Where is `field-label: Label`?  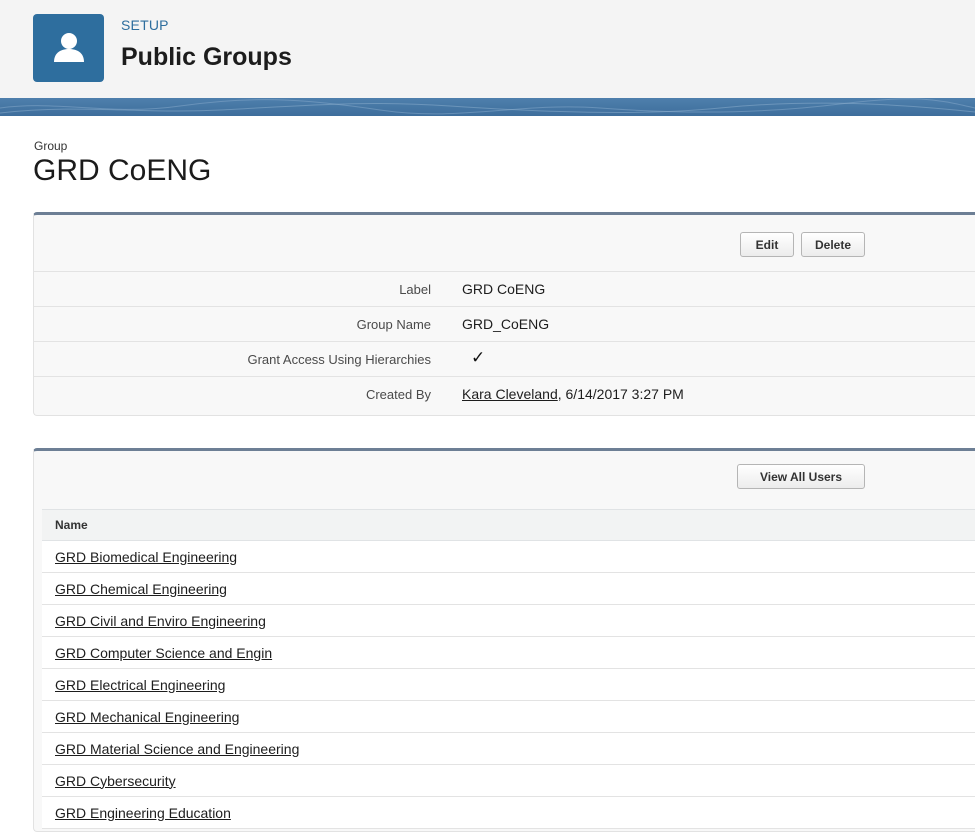 field-label: Label is located at coordinates (415, 289).